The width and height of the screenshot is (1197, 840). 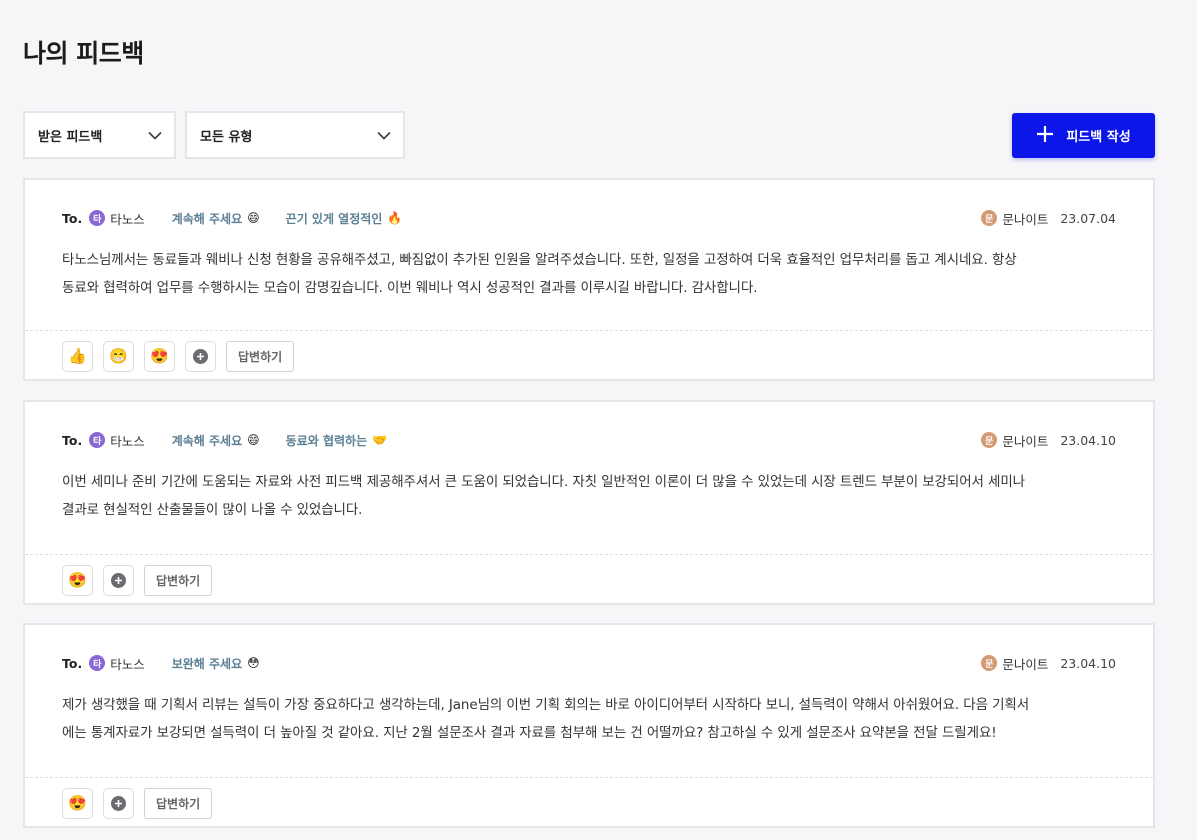 What do you see at coordinates (295, 135) in the screenshot?
I see `type-filter-select: 모든 유형` at bounding box center [295, 135].